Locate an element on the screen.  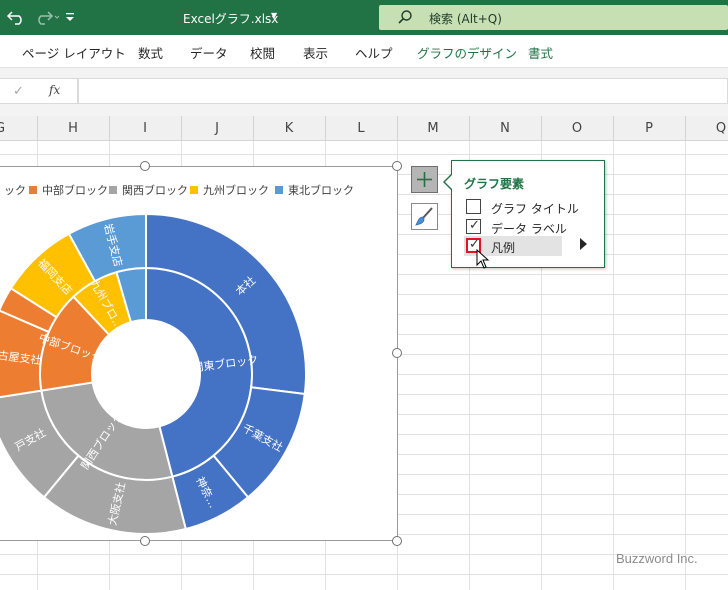
legend-options-arrow-icon is located at coordinates (583, 244).